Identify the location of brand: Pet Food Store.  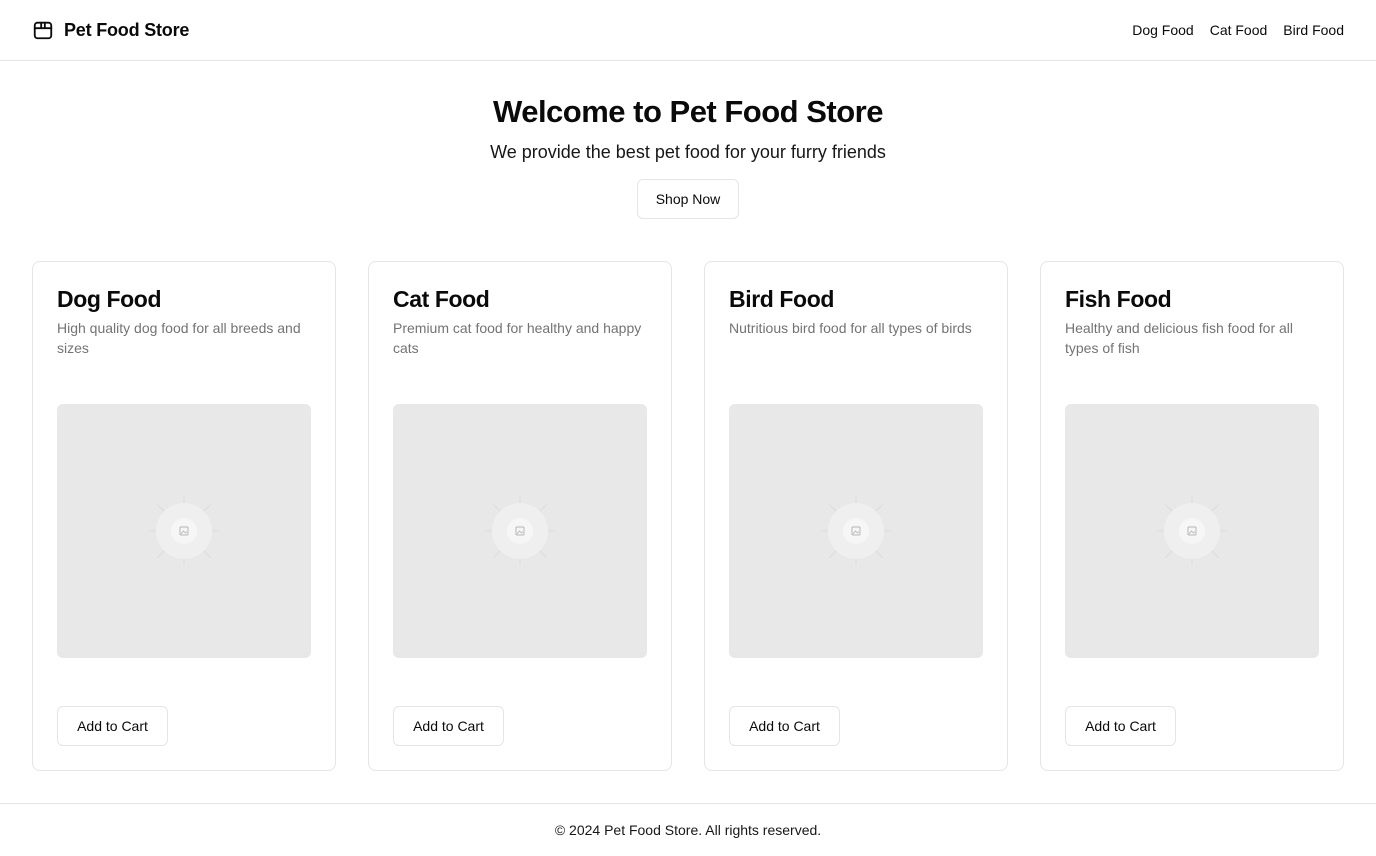
(110, 30).